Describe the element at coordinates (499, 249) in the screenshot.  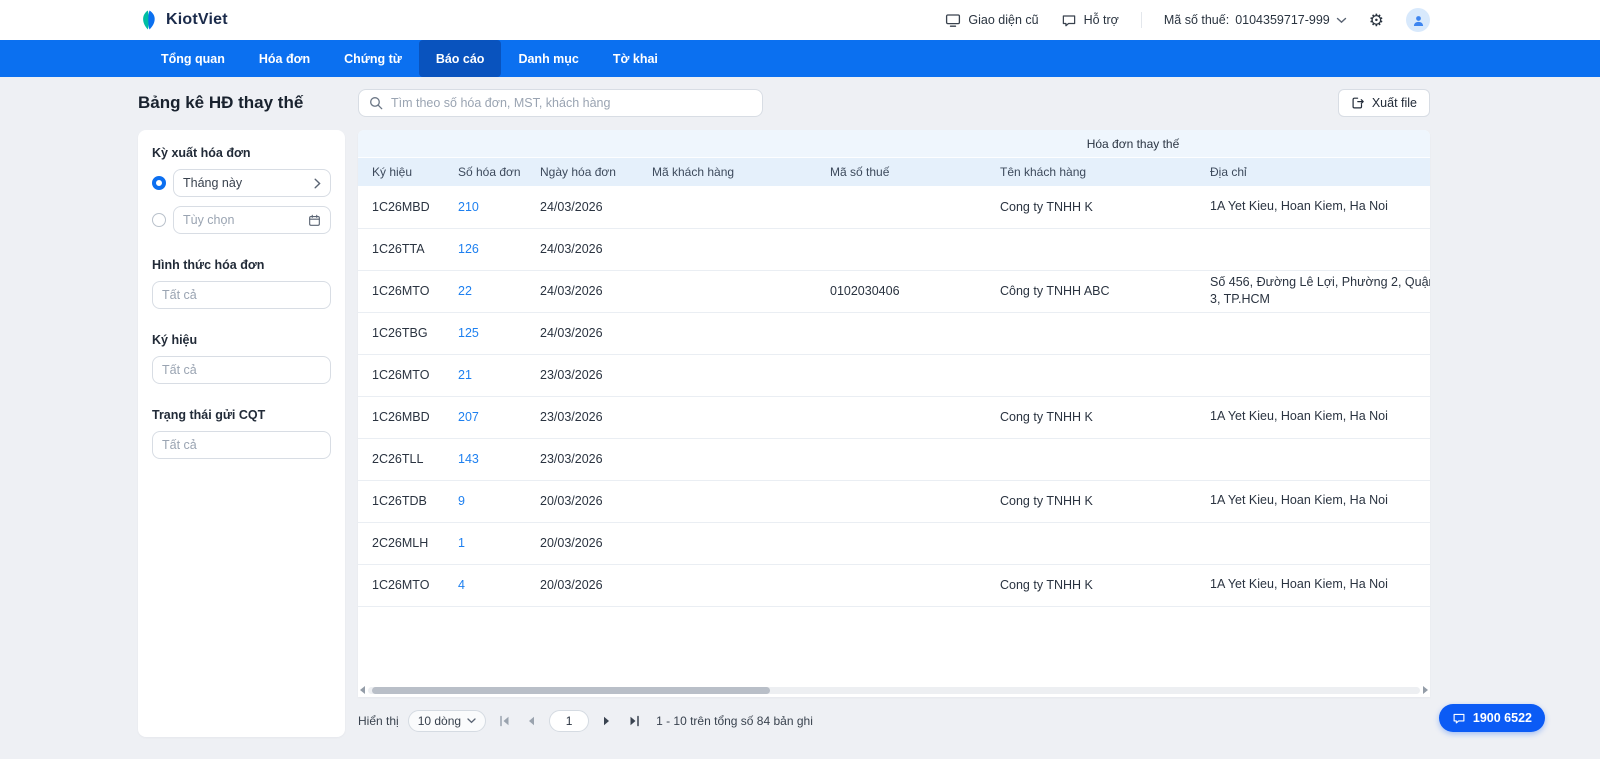
I see `cell-so-hoa-don: 126` at that location.